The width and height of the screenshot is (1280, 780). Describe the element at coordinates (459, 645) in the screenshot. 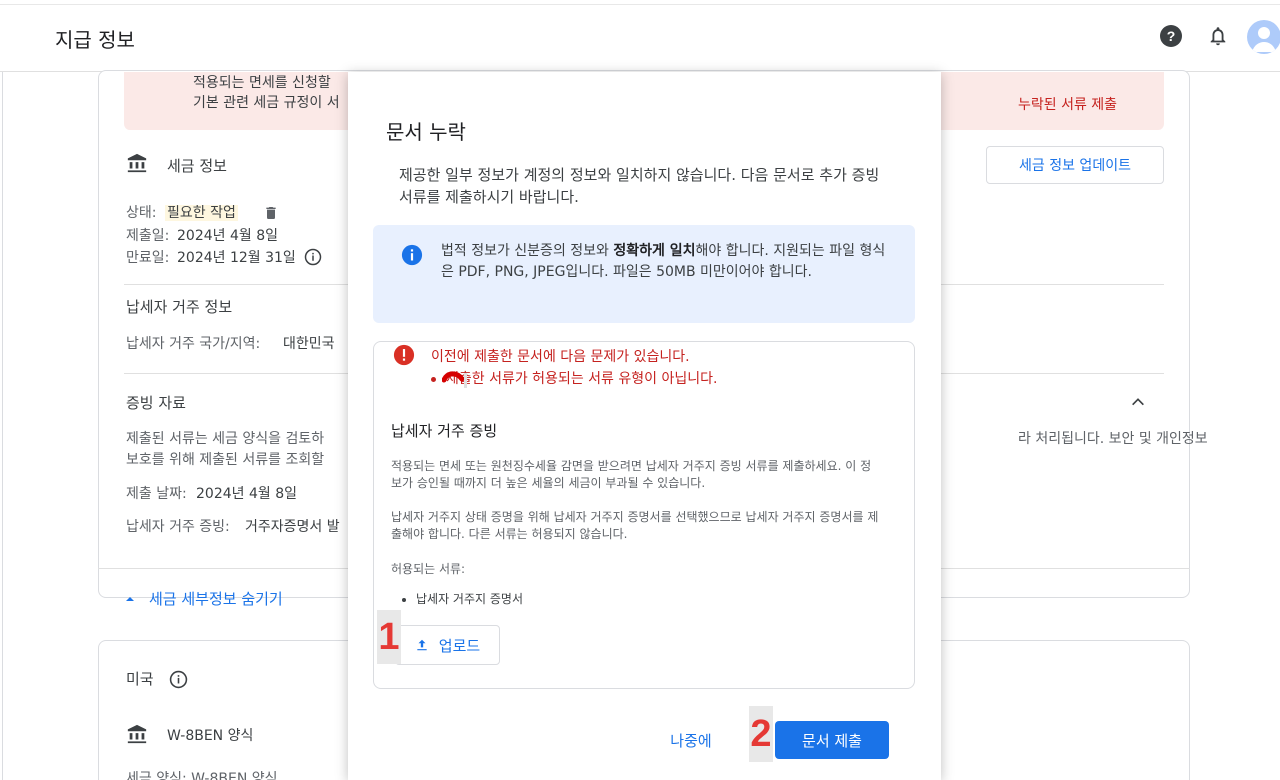

I see `upload-label: 업로드` at that location.